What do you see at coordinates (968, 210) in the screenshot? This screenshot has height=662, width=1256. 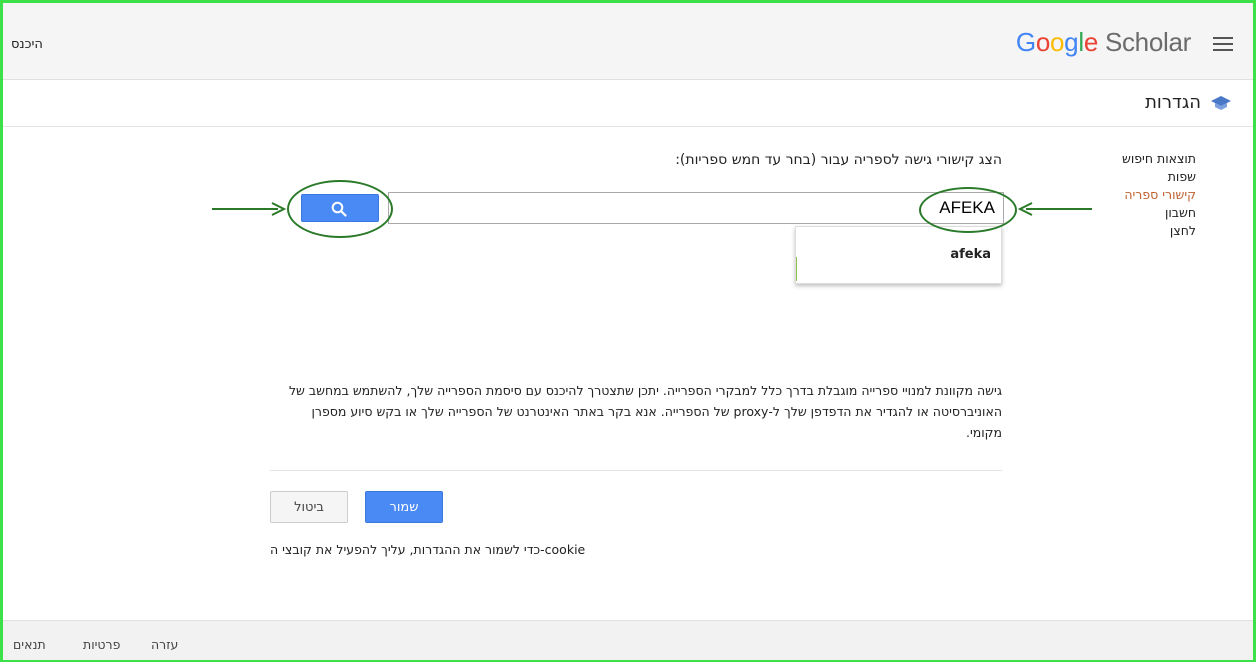 I see `annotation-circle-search-text` at bounding box center [968, 210].